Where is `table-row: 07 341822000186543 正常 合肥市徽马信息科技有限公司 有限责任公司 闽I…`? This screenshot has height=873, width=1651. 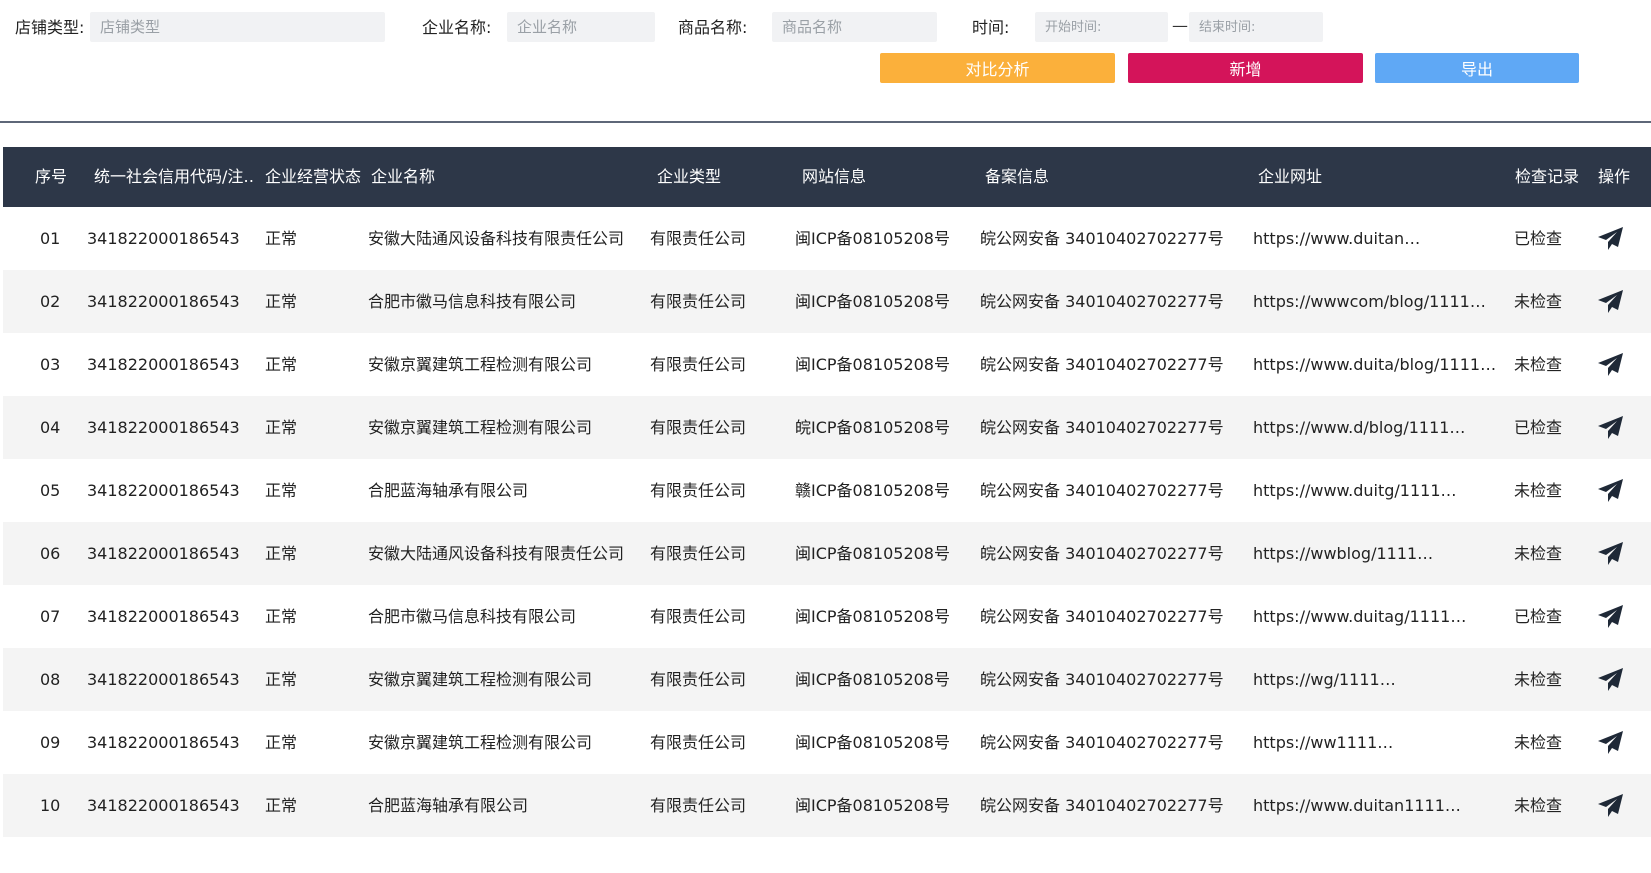 table-row: 07 341822000186543 正常 合肥市徽马信息科技有限公司 有限责任公司 闽I… is located at coordinates (827, 616).